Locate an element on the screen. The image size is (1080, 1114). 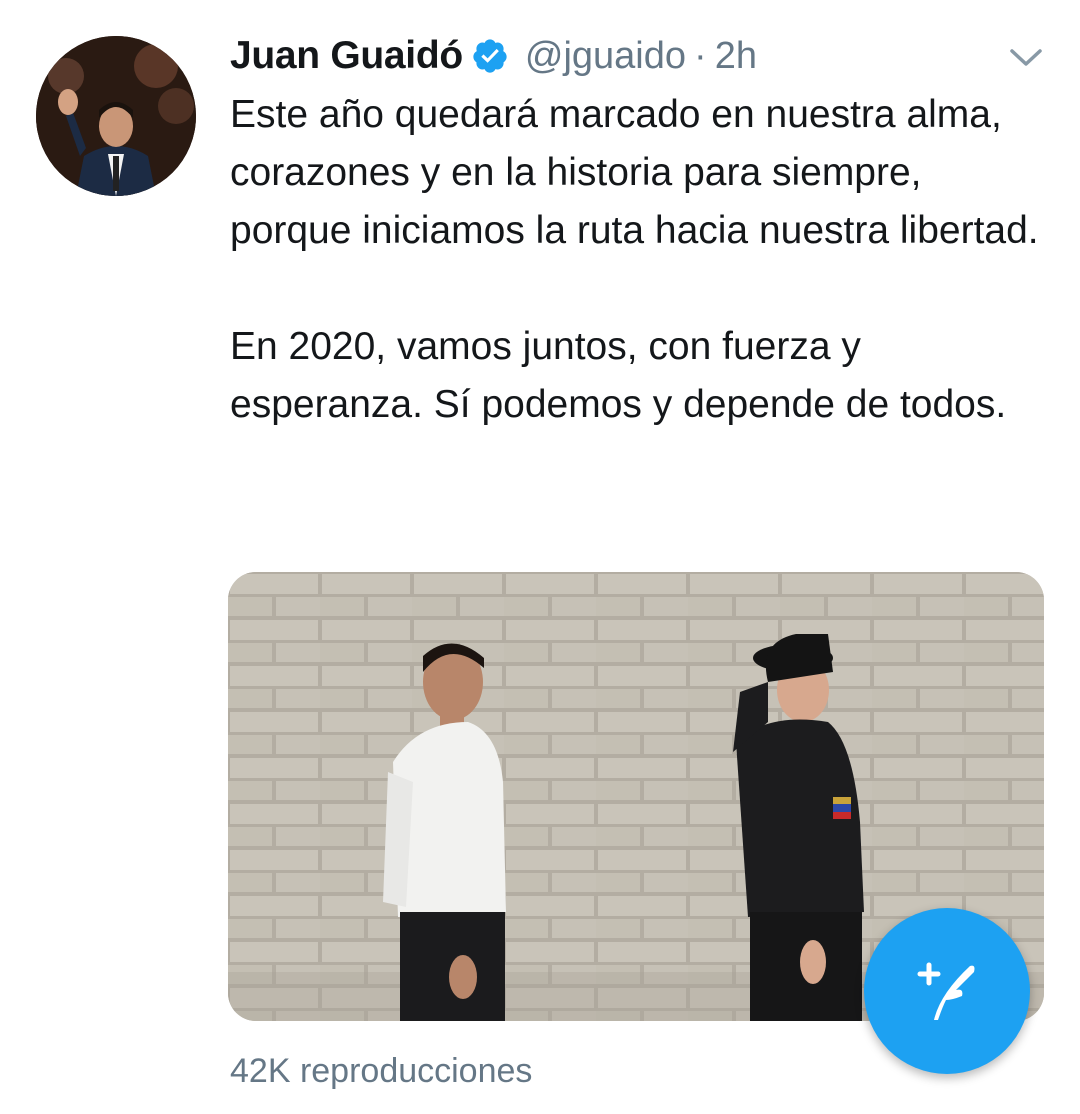
compose-tweet-button is located at coordinates (947, 991).